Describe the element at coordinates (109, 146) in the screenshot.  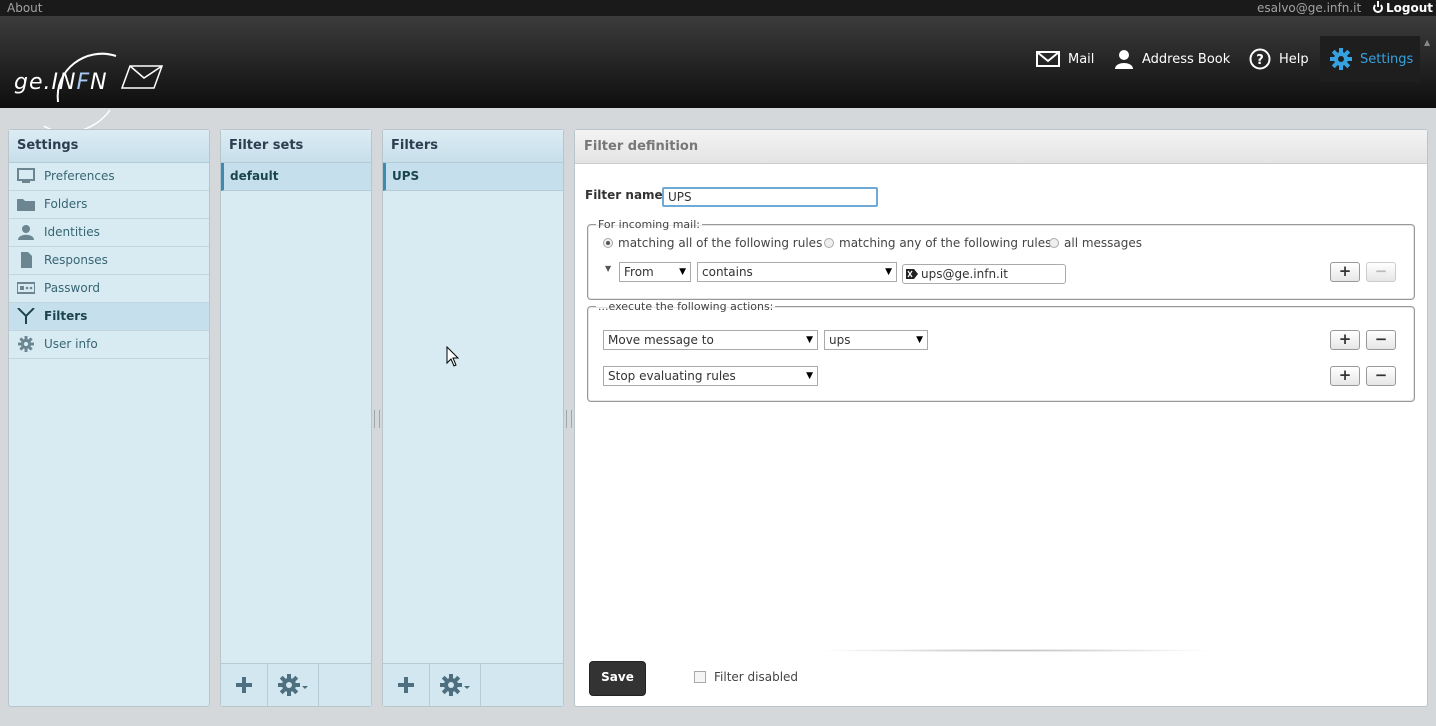
I see `settings-panel-title: Settings` at that location.